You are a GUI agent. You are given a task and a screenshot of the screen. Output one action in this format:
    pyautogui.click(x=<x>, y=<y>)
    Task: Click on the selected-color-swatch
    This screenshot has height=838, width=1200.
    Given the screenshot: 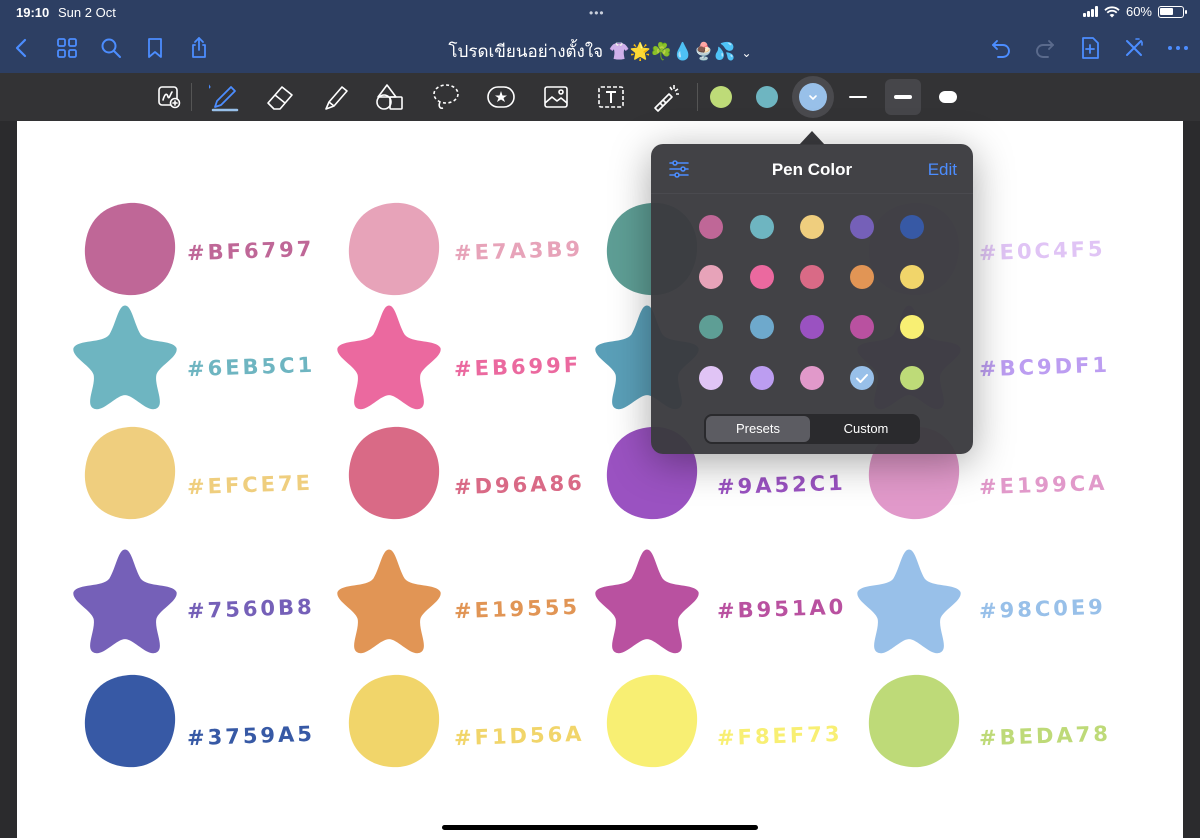 What is the action you would take?
    pyautogui.click(x=813, y=97)
    